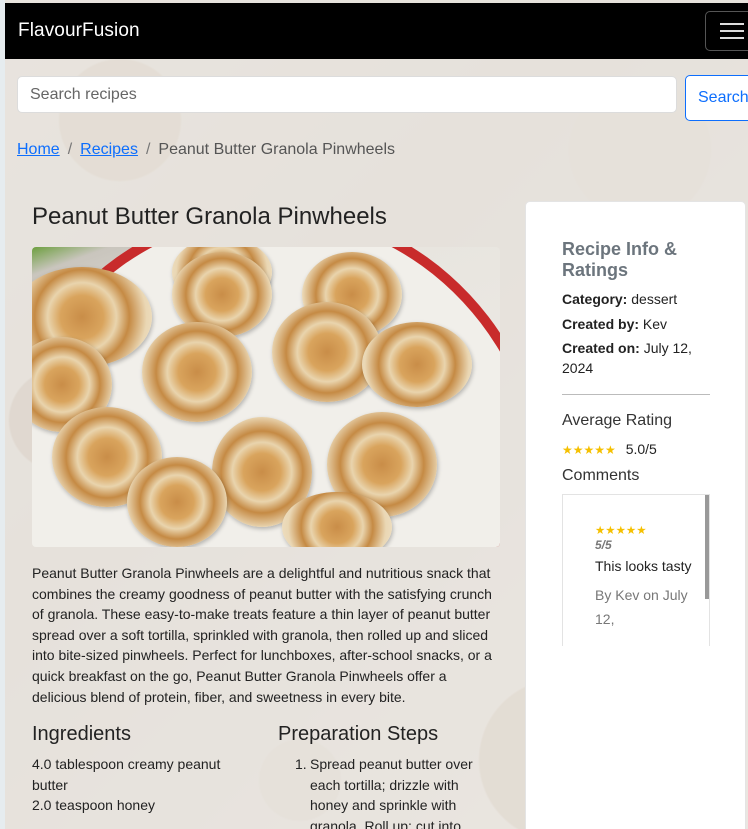 The width and height of the screenshot is (748, 829). Describe the element at coordinates (301, 764) in the screenshot. I see `step-number: 1.` at that location.